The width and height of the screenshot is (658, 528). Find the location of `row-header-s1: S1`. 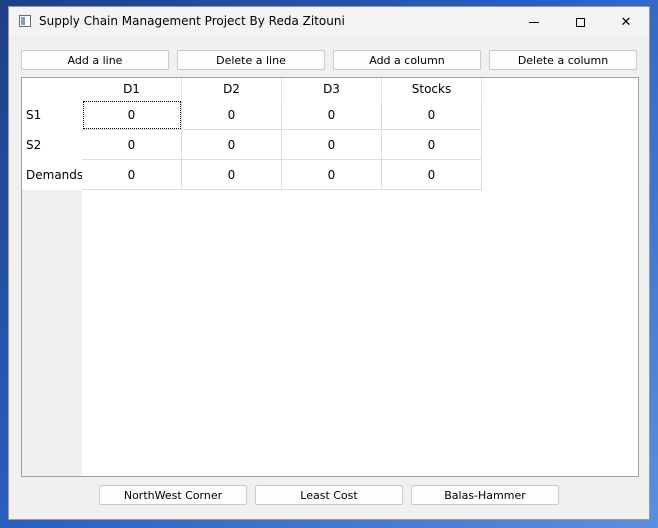

row-header-s1: S1 is located at coordinates (52, 115).